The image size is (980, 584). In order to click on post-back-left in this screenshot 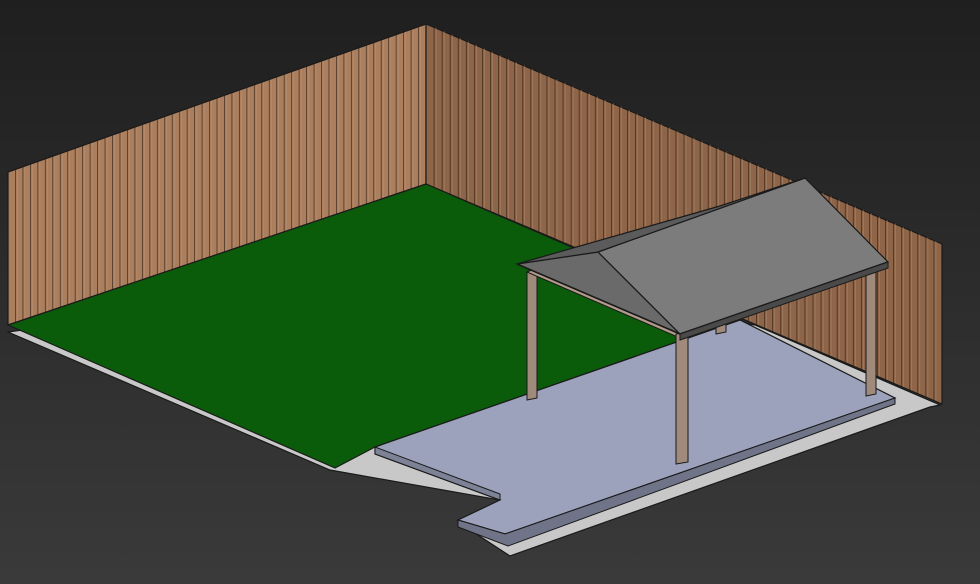, I will do `click(532, 335)`.